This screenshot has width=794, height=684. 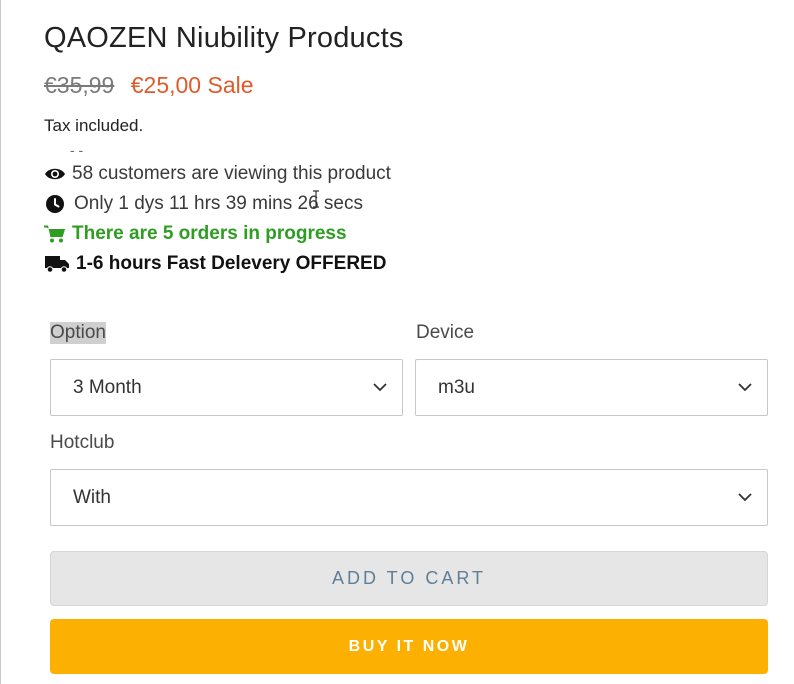 What do you see at coordinates (55, 234) in the screenshot?
I see `shopping-cart-icon` at bounding box center [55, 234].